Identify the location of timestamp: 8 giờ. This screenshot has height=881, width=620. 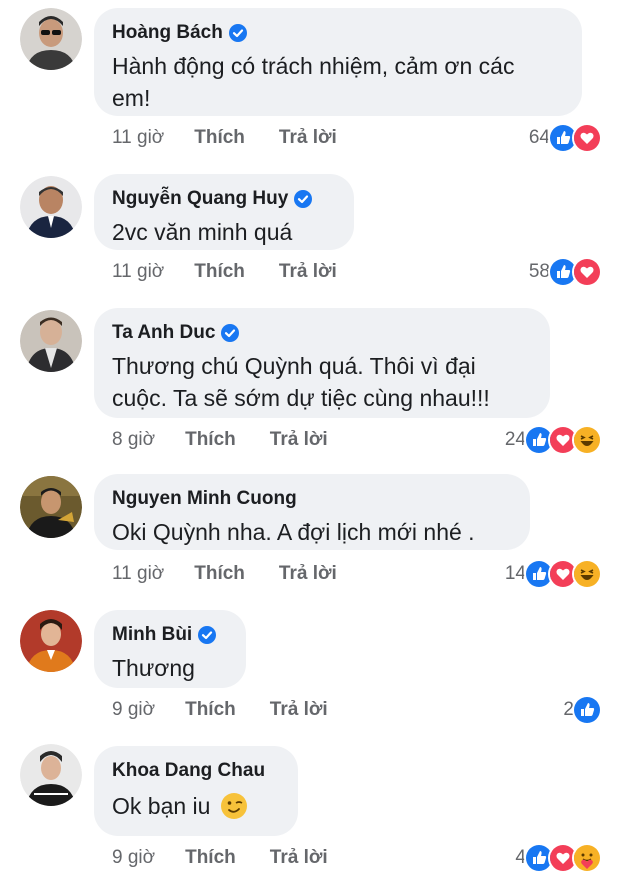
(133, 440).